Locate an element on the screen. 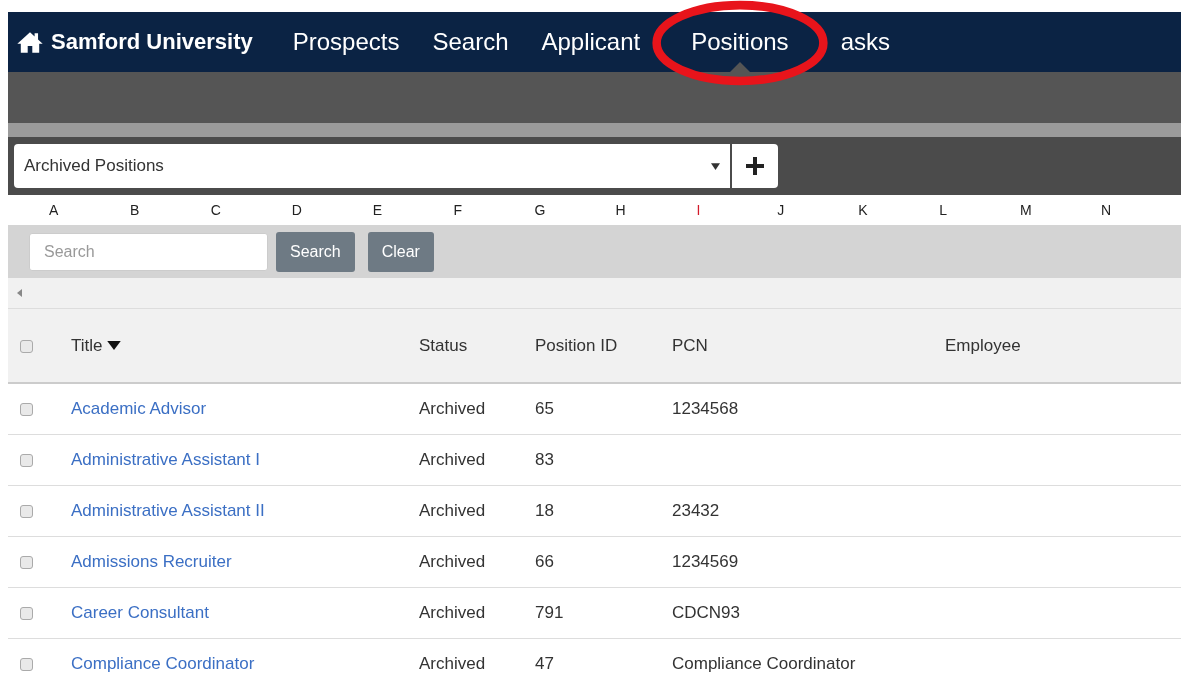 Image resolution: width=1181 pixels, height=685 pixels. letter-link: J is located at coordinates (817, 210).